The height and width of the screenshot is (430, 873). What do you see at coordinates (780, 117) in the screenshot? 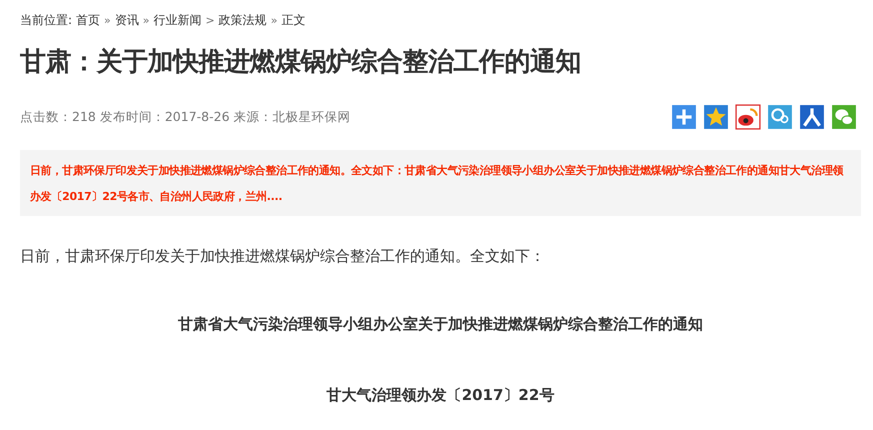
I see `chat-bubble-icon` at bounding box center [780, 117].